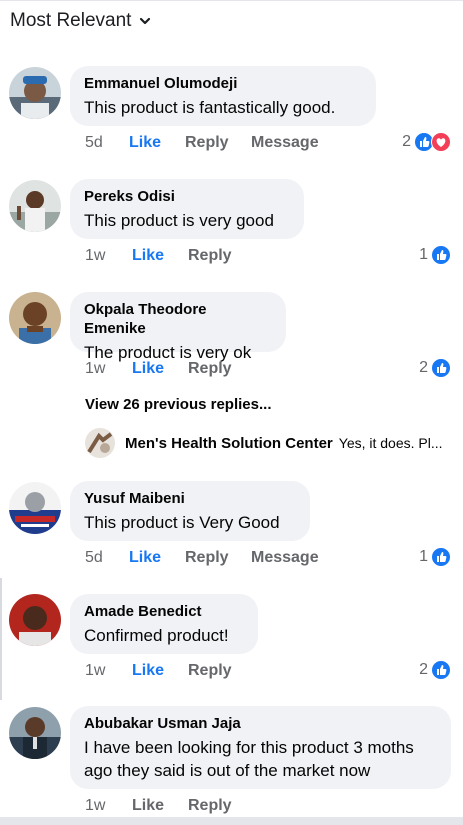 The image size is (463, 825). What do you see at coordinates (231, 821) in the screenshot?
I see `bottom-divider` at bounding box center [231, 821].